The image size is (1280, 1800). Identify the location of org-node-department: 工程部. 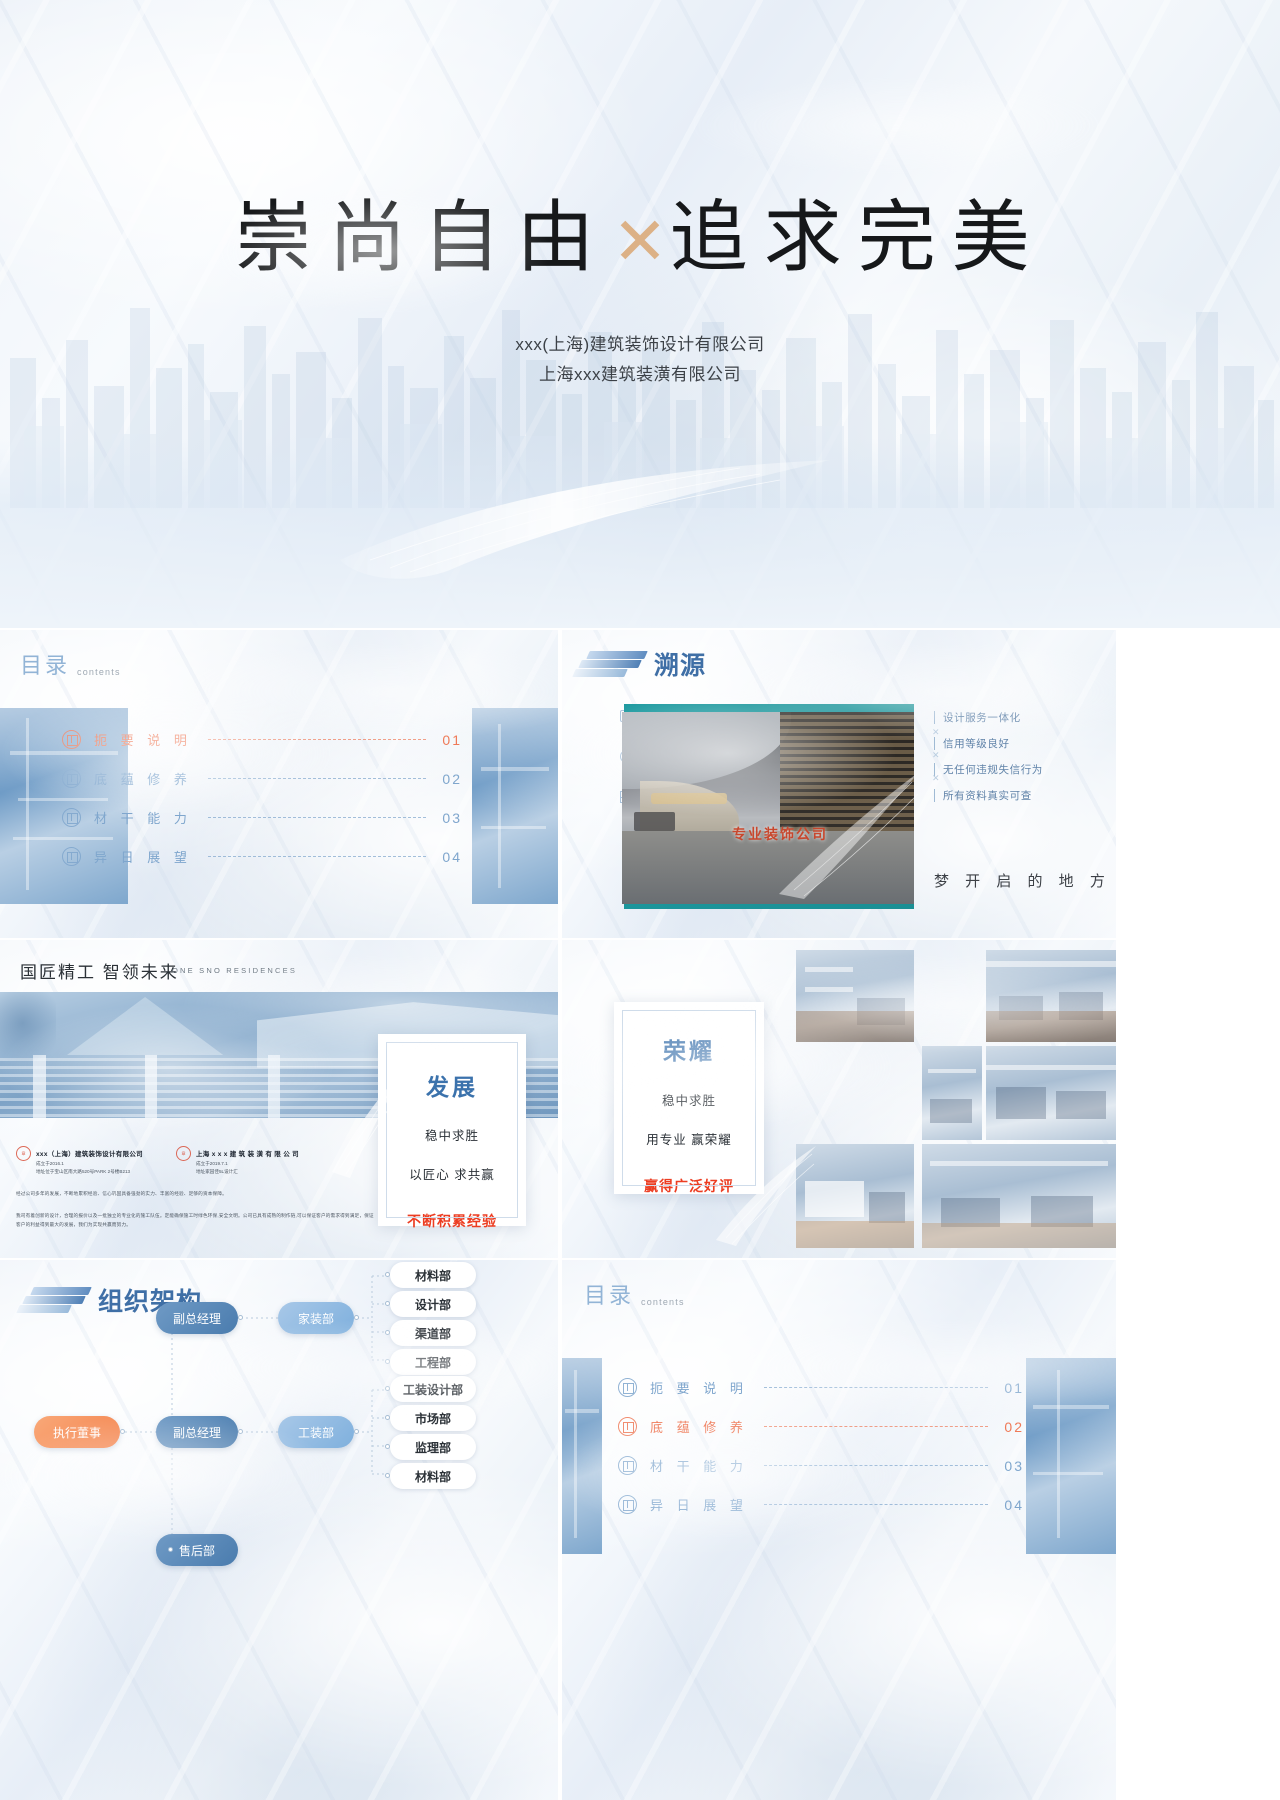
(433, 1362).